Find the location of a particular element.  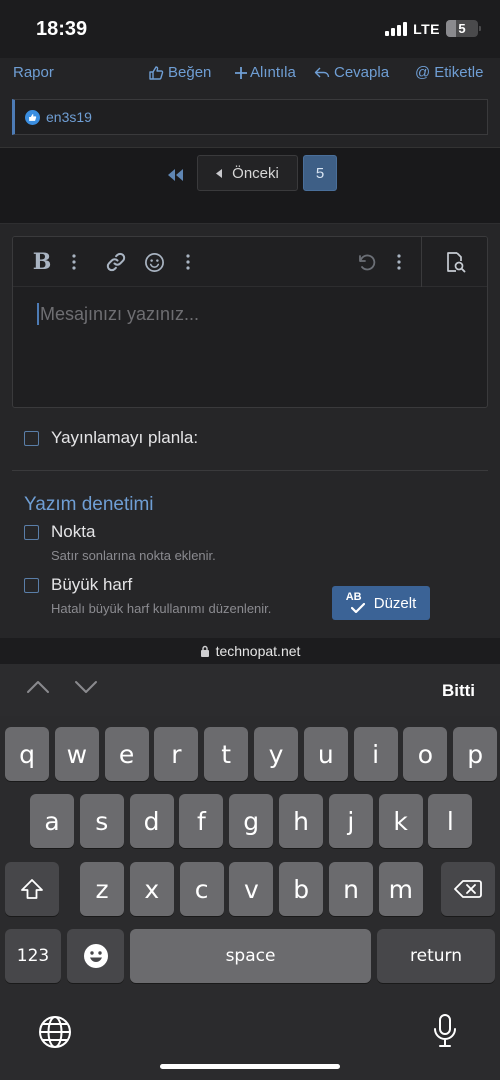

chevron-up-icon is located at coordinates (38, 687).